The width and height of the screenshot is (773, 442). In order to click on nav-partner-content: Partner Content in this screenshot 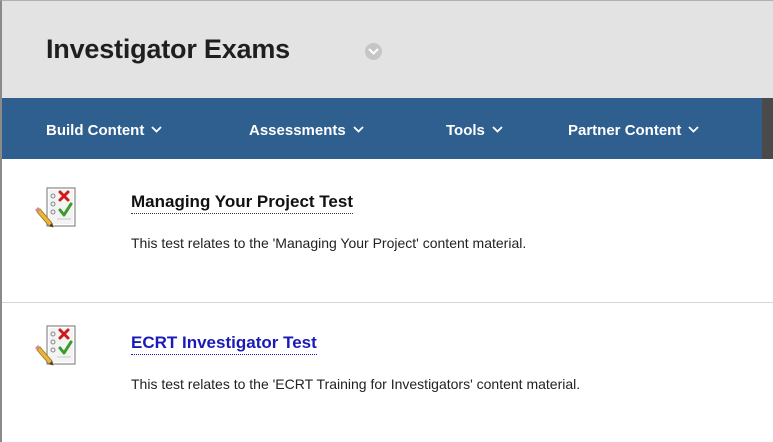, I will do `click(633, 129)`.